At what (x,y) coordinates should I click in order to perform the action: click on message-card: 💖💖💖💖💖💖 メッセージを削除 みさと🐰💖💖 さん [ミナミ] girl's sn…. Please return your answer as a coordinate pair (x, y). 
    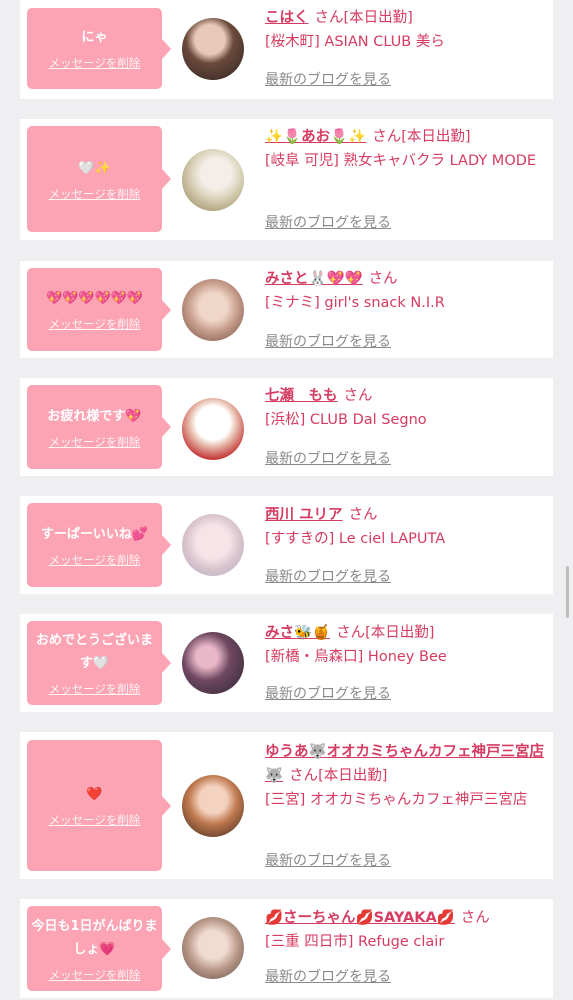
    Looking at the image, I should click on (286, 309).